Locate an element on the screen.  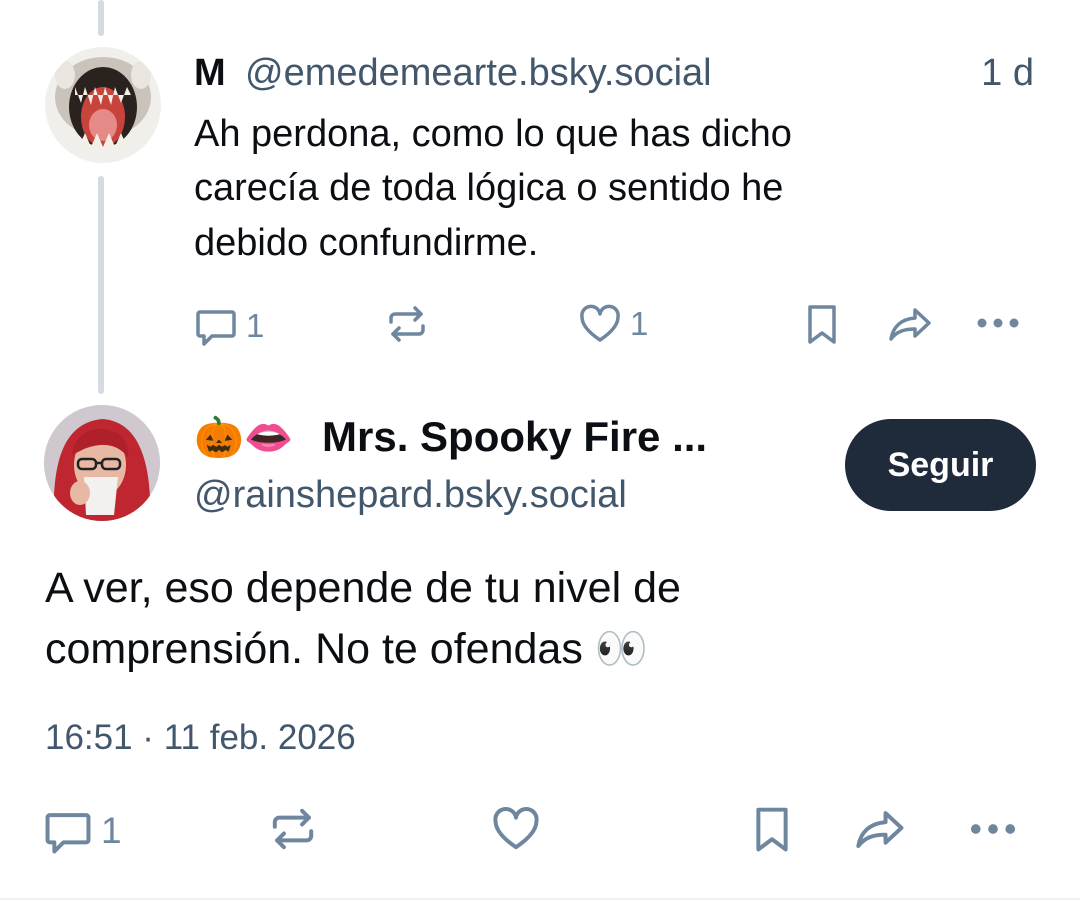
parent-bookmark-button is located at coordinates (822, 324).